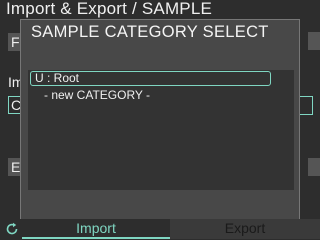  What do you see at coordinates (245, 229) in the screenshot?
I see `export-tab: Export` at bounding box center [245, 229].